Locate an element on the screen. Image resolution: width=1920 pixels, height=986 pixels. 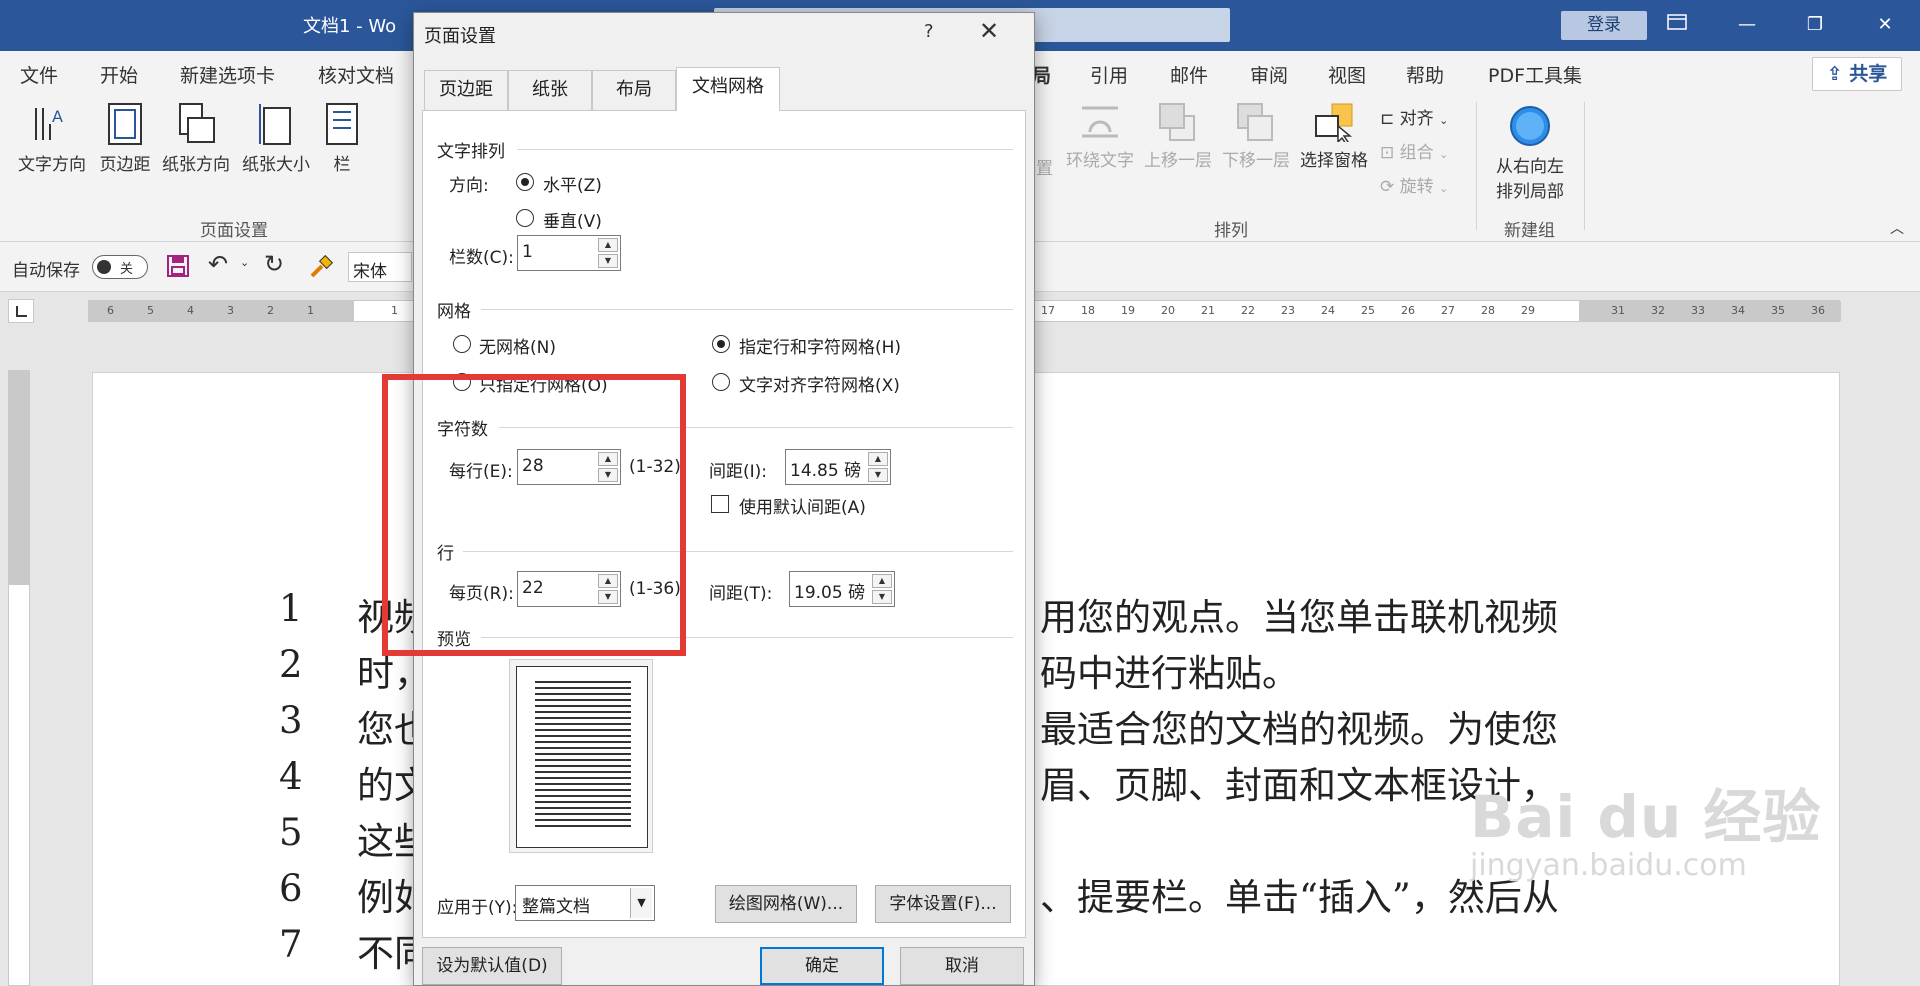
autosave-state: 关 is located at coordinates (127, 269).